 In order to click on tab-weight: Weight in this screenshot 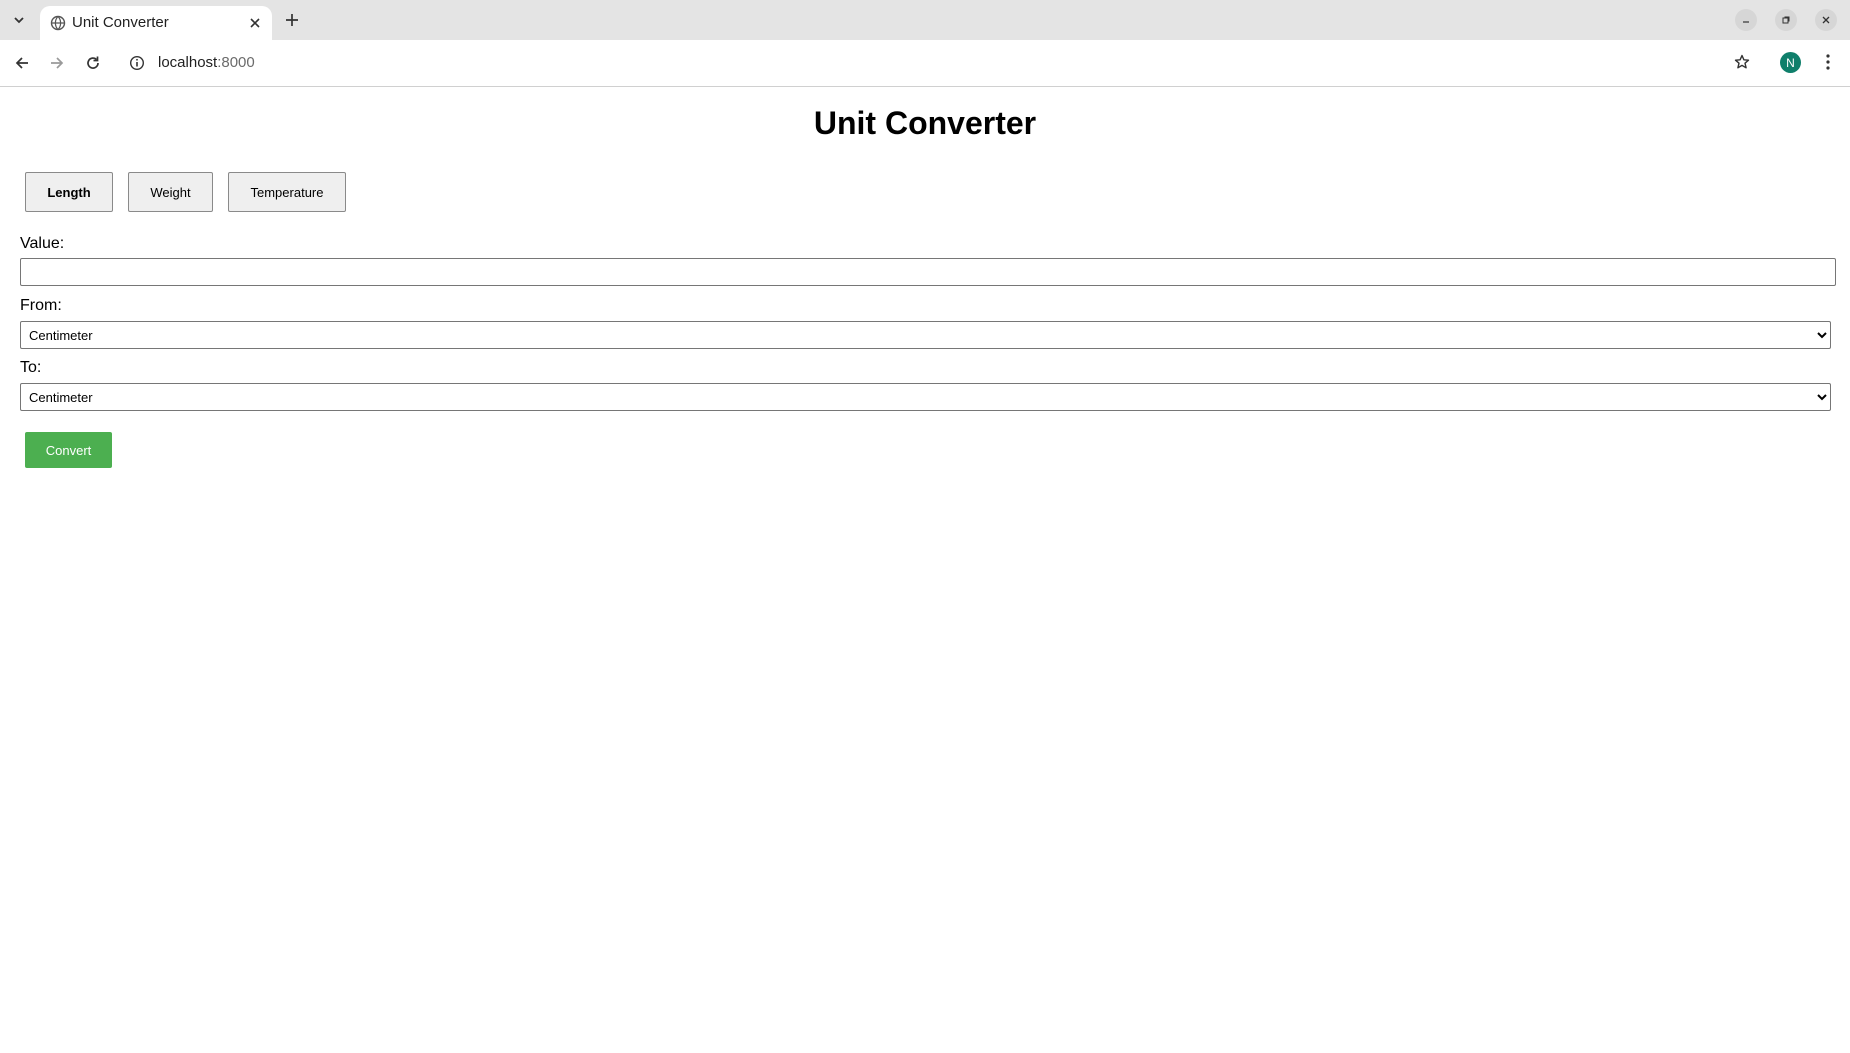, I will do `click(170, 192)`.